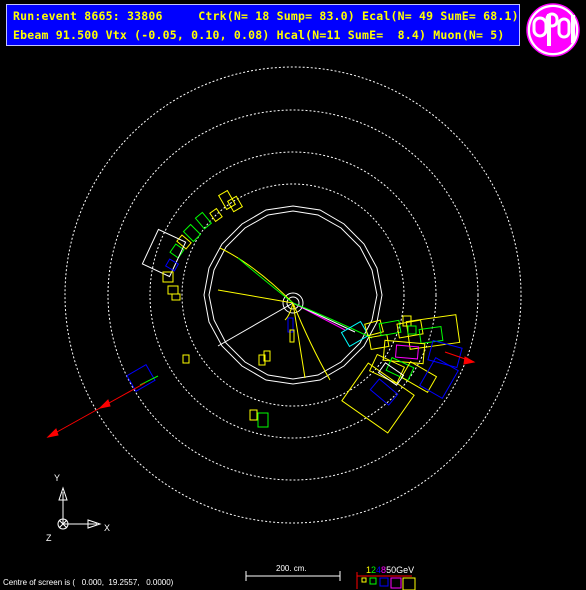 This screenshot has height=590, width=586. I want to click on ecal-ring, so click(293, 295).